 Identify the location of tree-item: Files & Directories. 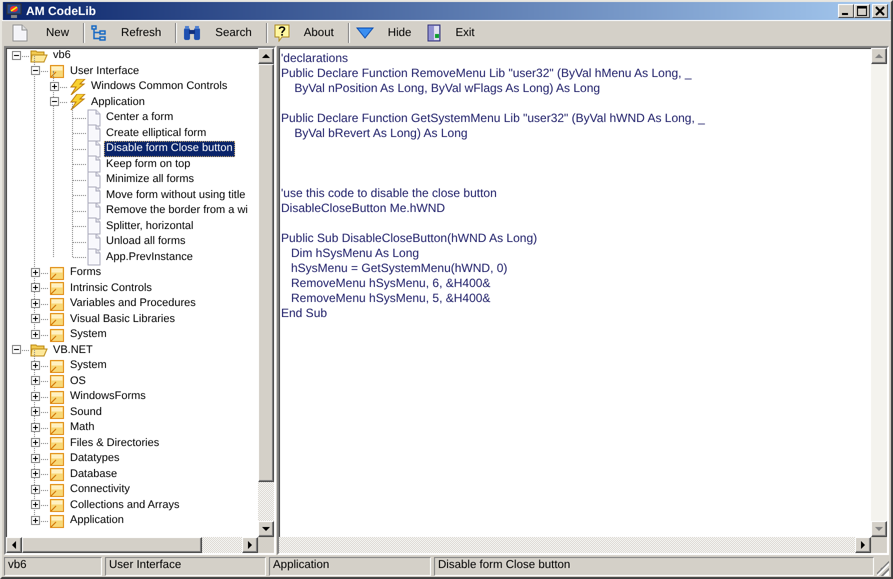
(115, 443).